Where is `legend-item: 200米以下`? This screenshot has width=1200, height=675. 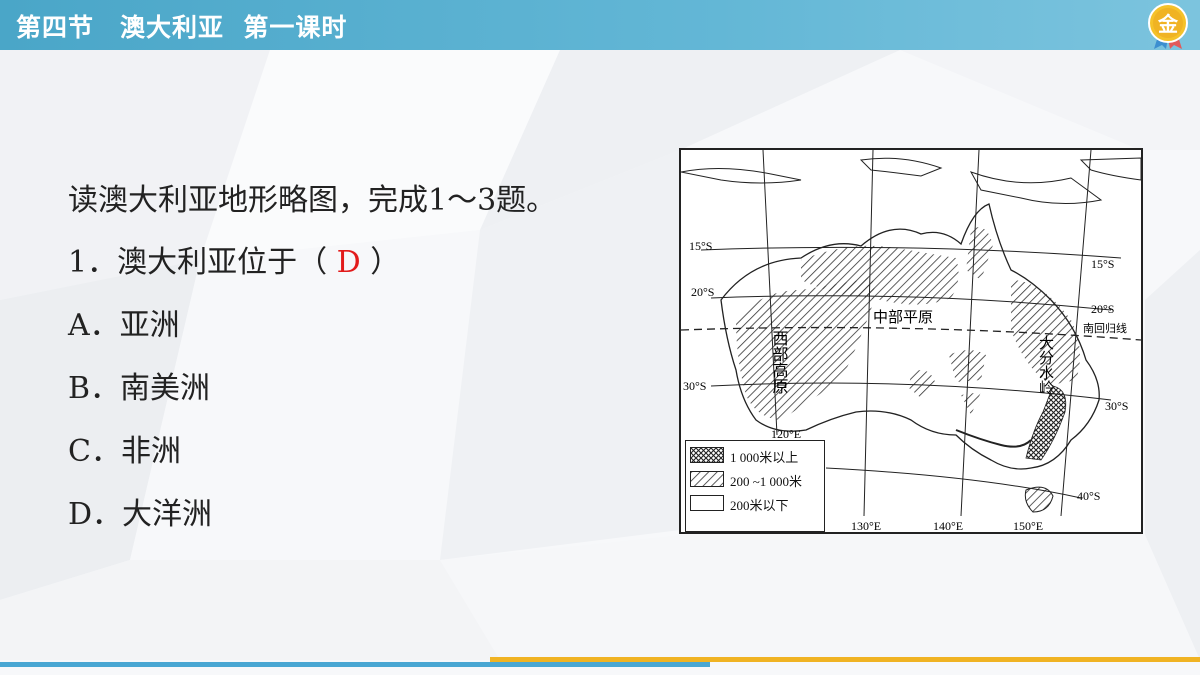 legend-item: 200米以下 is located at coordinates (755, 504).